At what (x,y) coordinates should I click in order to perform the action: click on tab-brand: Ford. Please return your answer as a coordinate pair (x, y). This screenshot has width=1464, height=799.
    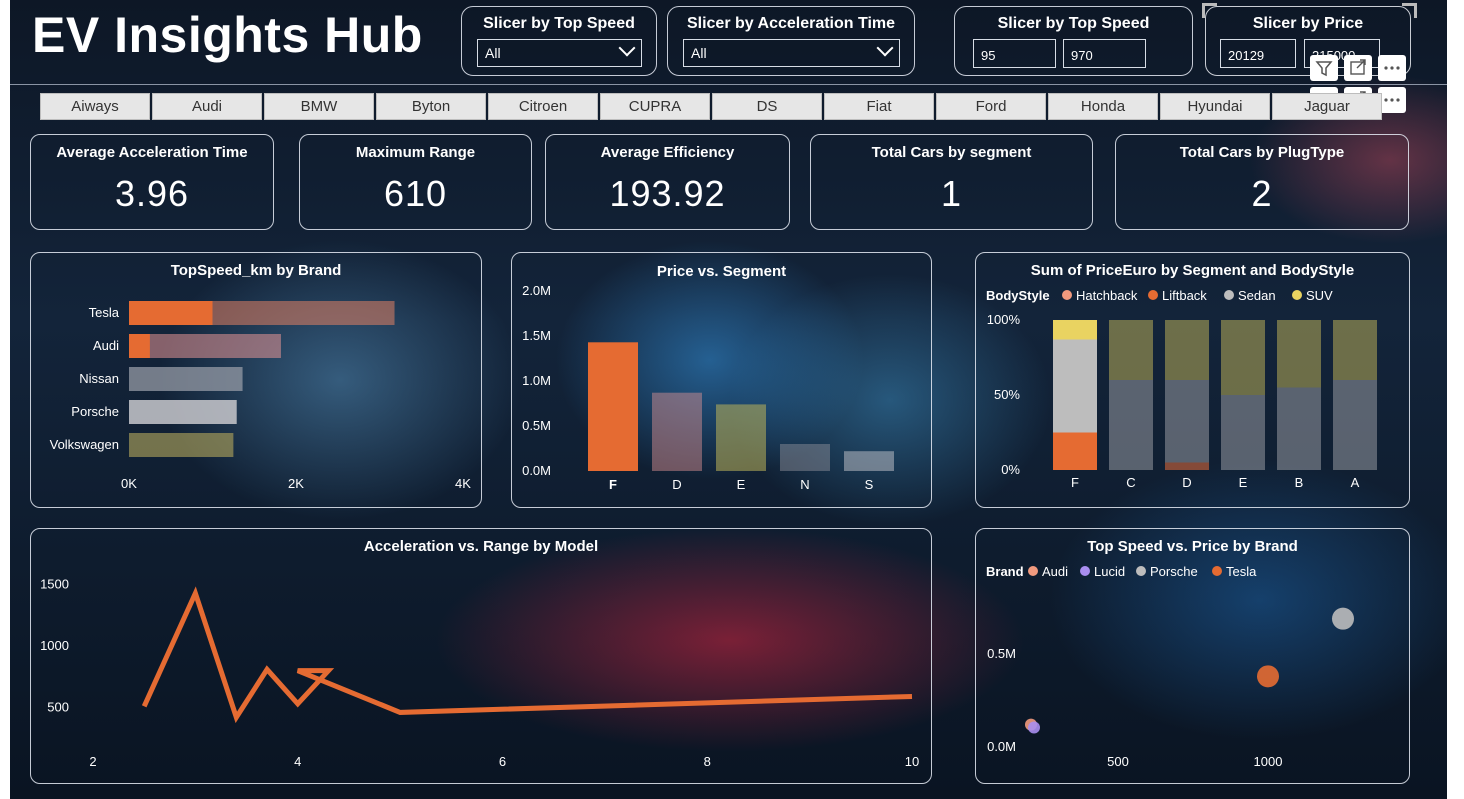
    Looking at the image, I should click on (991, 106).